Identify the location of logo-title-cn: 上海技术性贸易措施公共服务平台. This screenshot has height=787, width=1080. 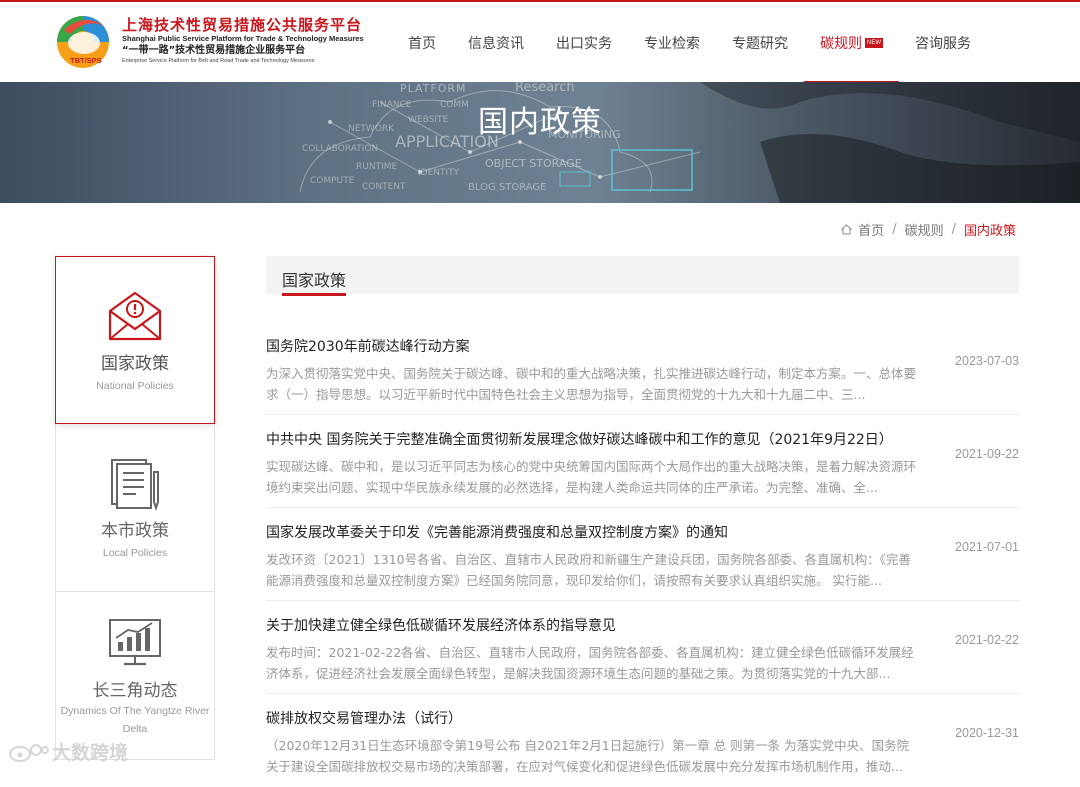
(242, 25).